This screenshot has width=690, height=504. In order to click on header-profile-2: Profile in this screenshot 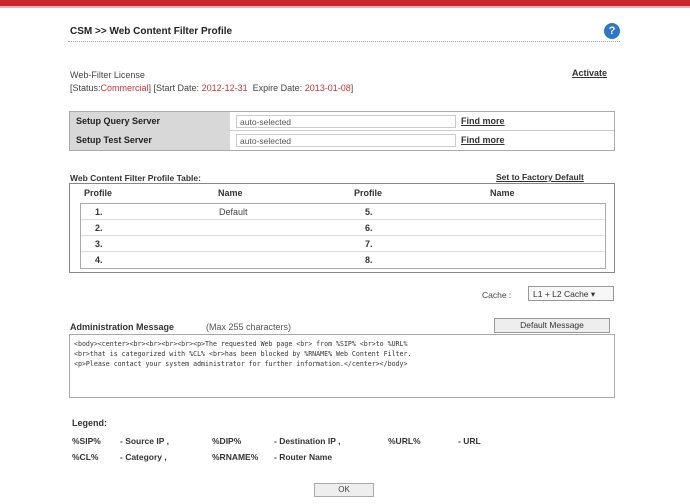, I will do `click(368, 193)`.